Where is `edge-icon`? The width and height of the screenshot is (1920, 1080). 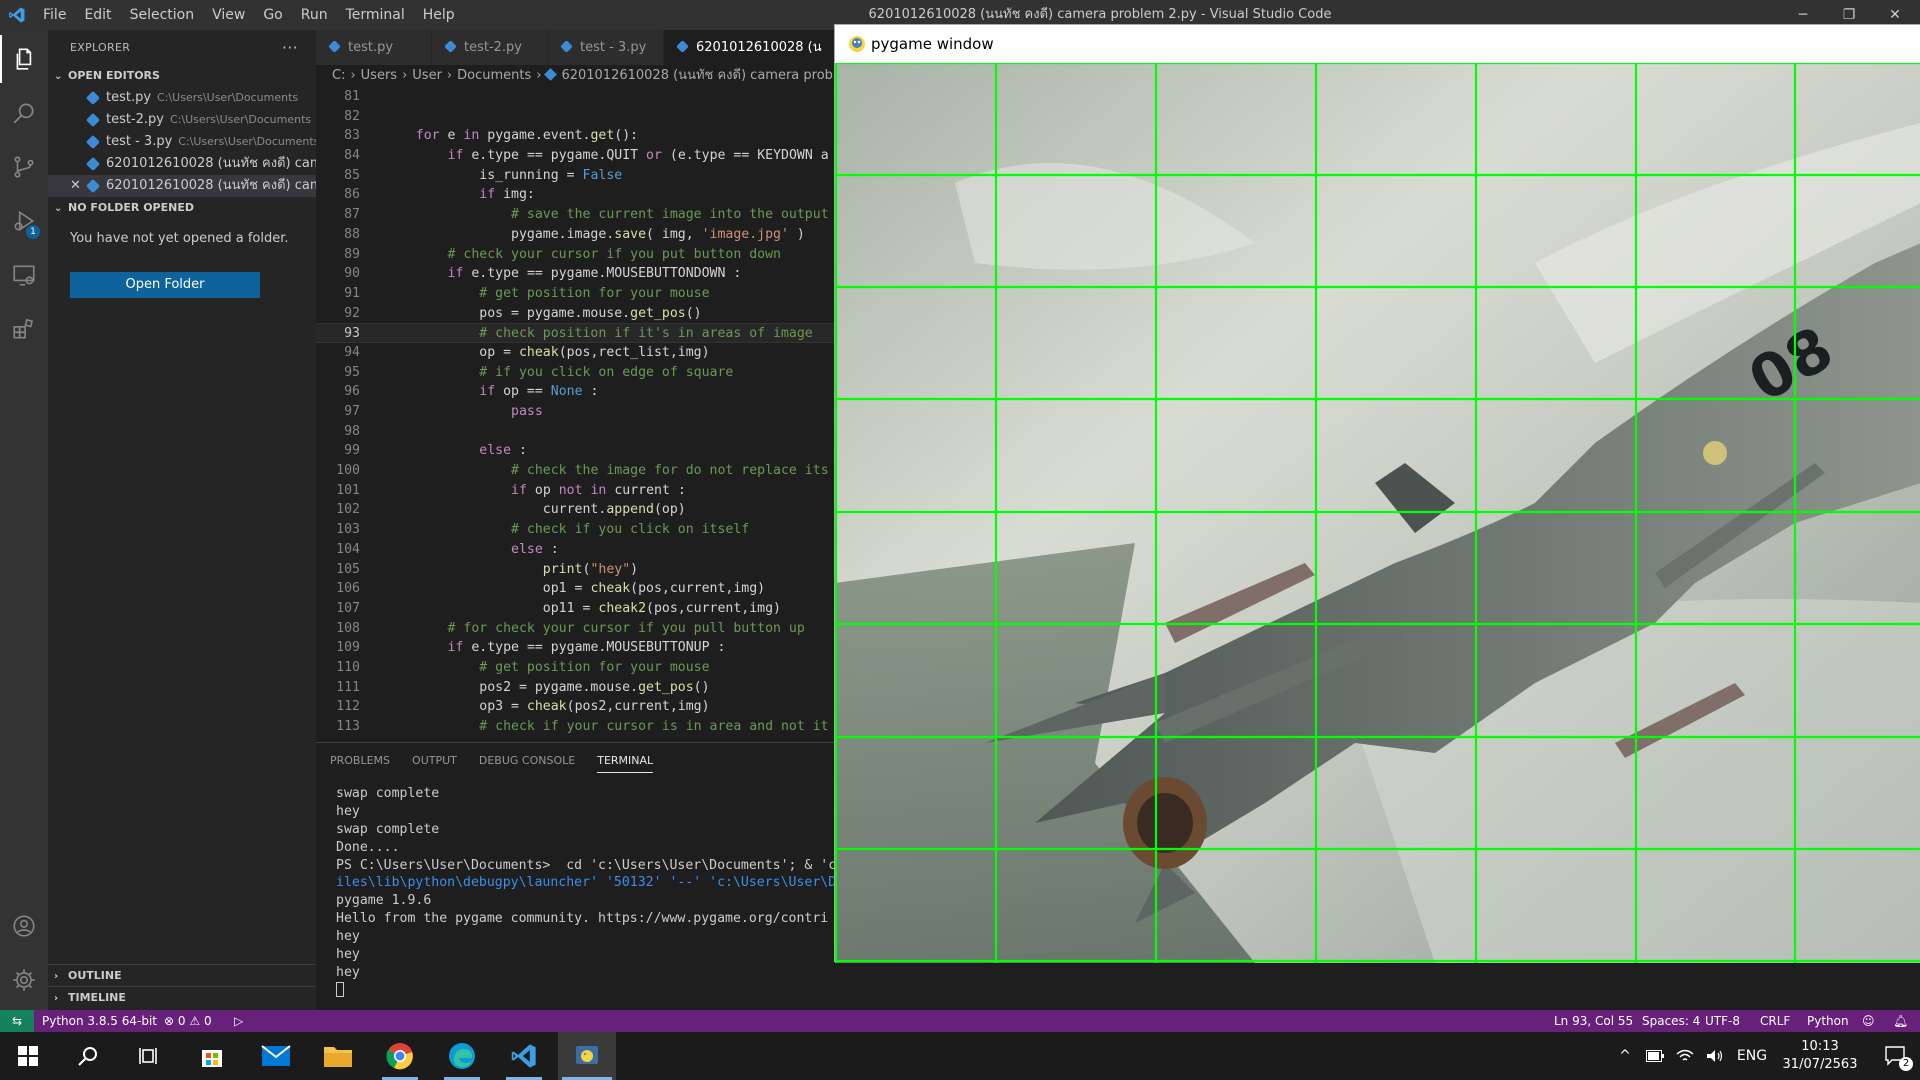
edge-icon is located at coordinates (462, 1056).